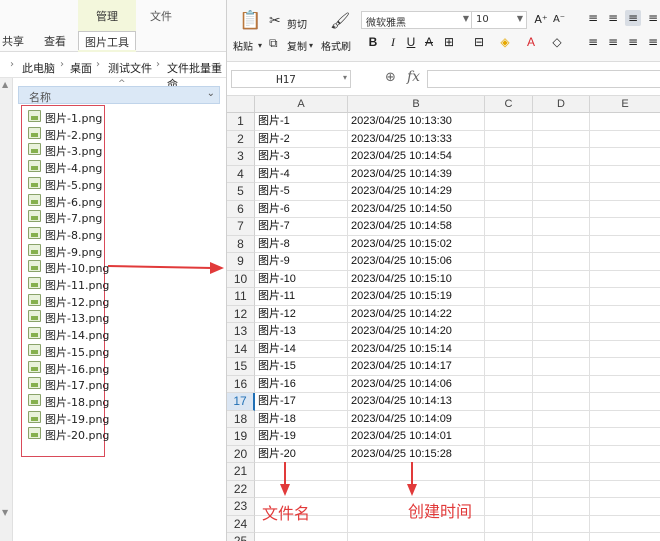 Image resolution: width=660 pixels, height=541 pixels. What do you see at coordinates (241, 349) in the screenshot?
I see `row-header: 14` at bounding box center [241, 349].